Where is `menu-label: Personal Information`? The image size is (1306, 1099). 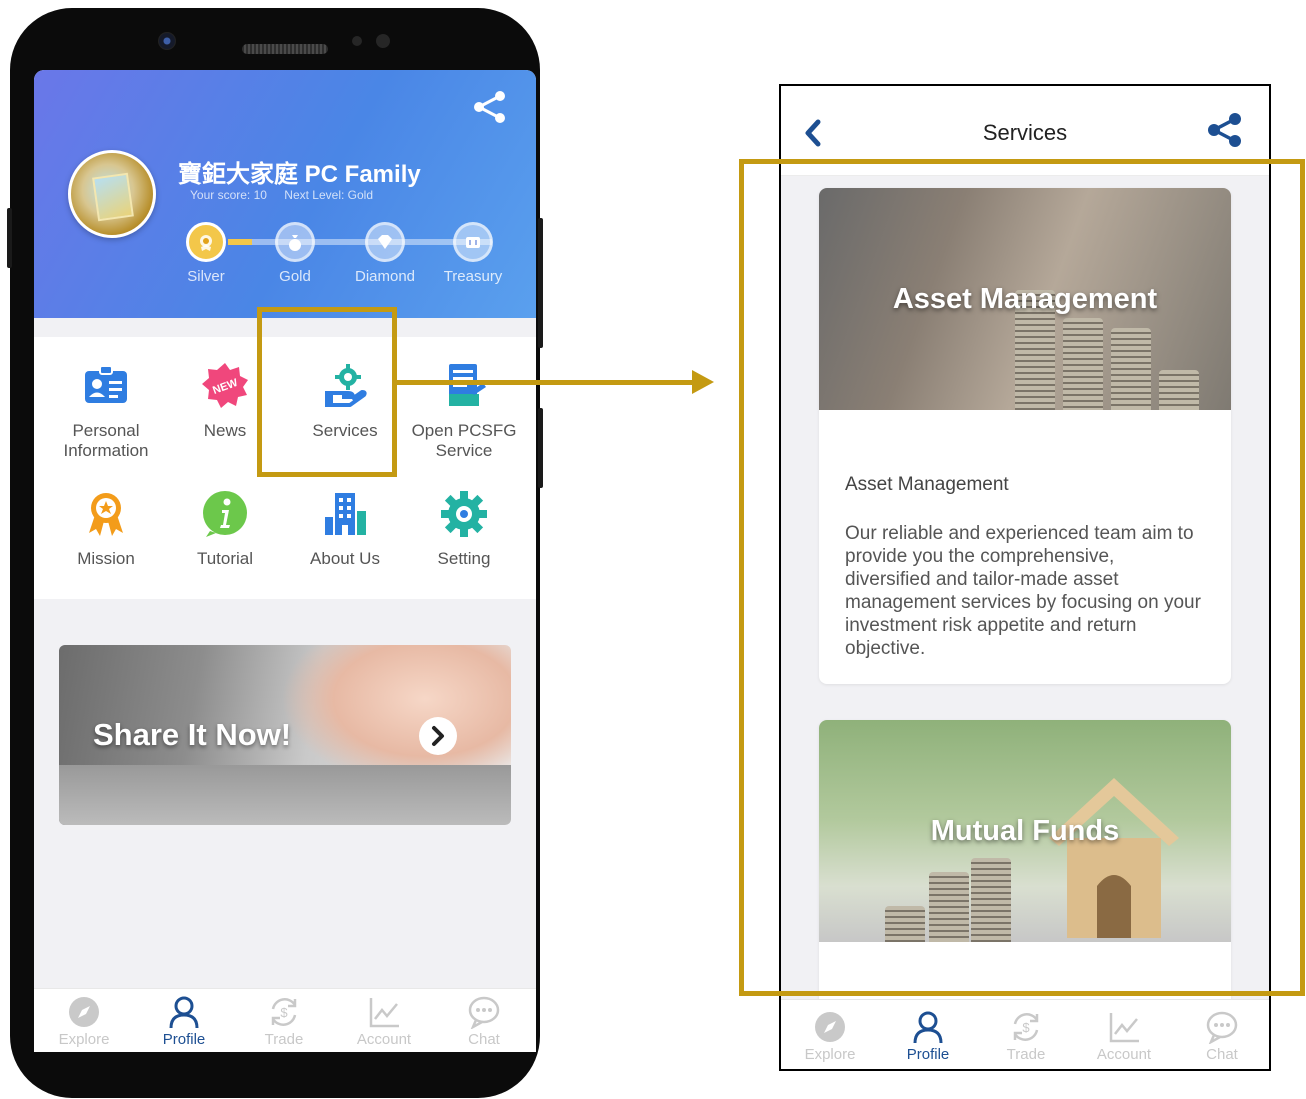
menu-label: Personal Information is located at coordinates (106, 440).